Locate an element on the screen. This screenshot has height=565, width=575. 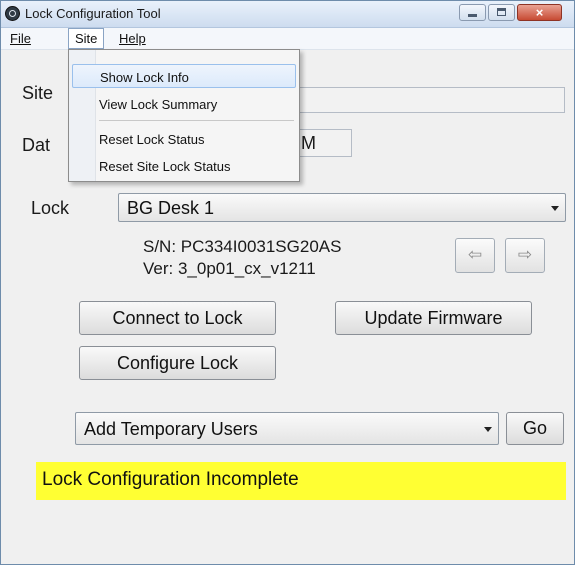
prev-lock-button: ⇦ is located at coordinates (475, 255).